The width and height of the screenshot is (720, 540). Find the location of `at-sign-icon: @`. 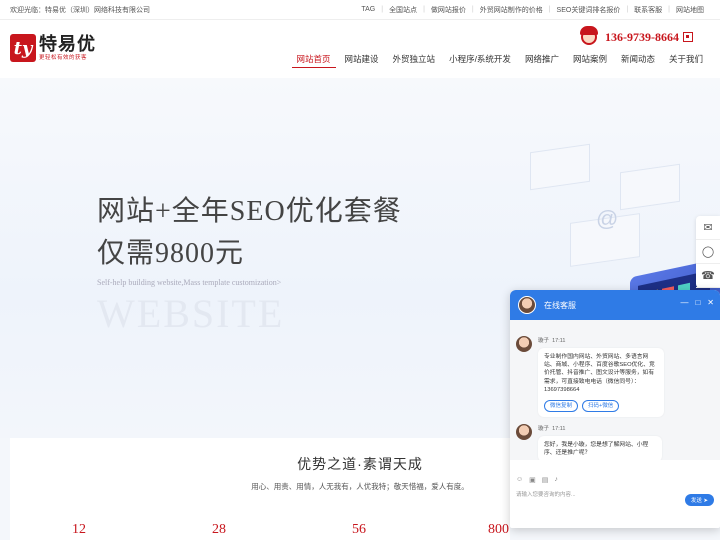

at-sign-icon: @ is located at coordinates (607, 218).